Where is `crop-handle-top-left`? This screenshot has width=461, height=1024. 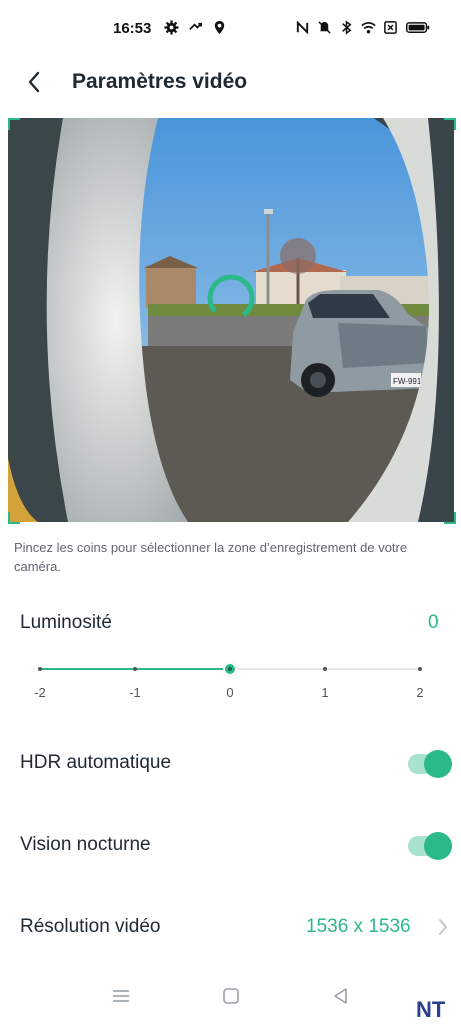
crop-handle-top-left is located at coordinates (14, 124).